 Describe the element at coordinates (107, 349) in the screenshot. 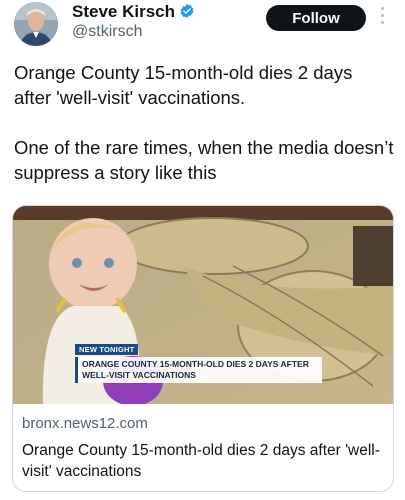

I see `news-tag: NEW TONIGHT` at that location.